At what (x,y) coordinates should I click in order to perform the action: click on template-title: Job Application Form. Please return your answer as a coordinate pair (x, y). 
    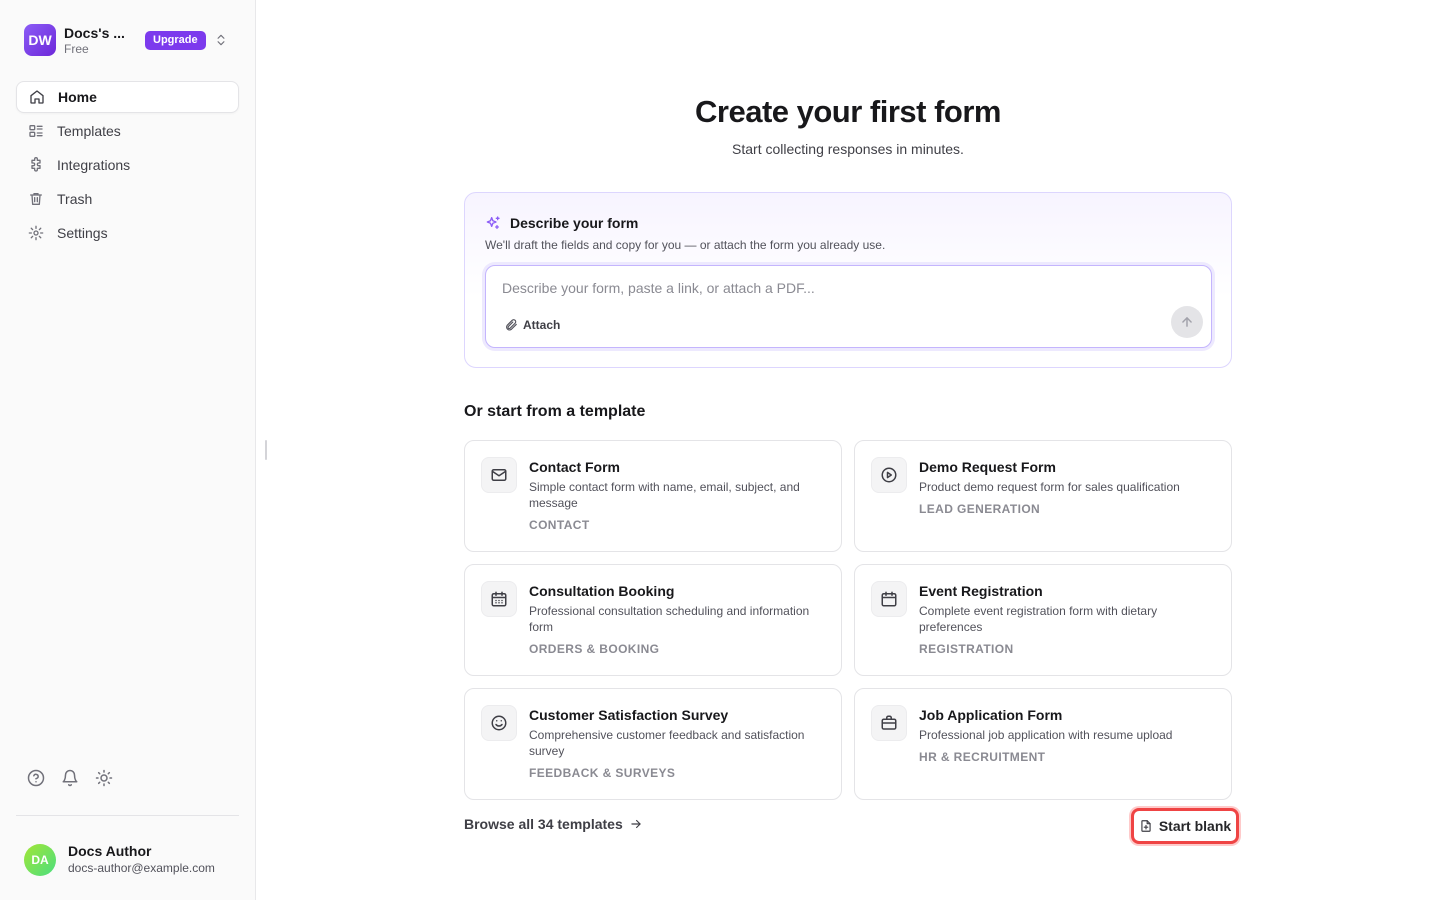
    Looking at the image, I should click on (991, 715).